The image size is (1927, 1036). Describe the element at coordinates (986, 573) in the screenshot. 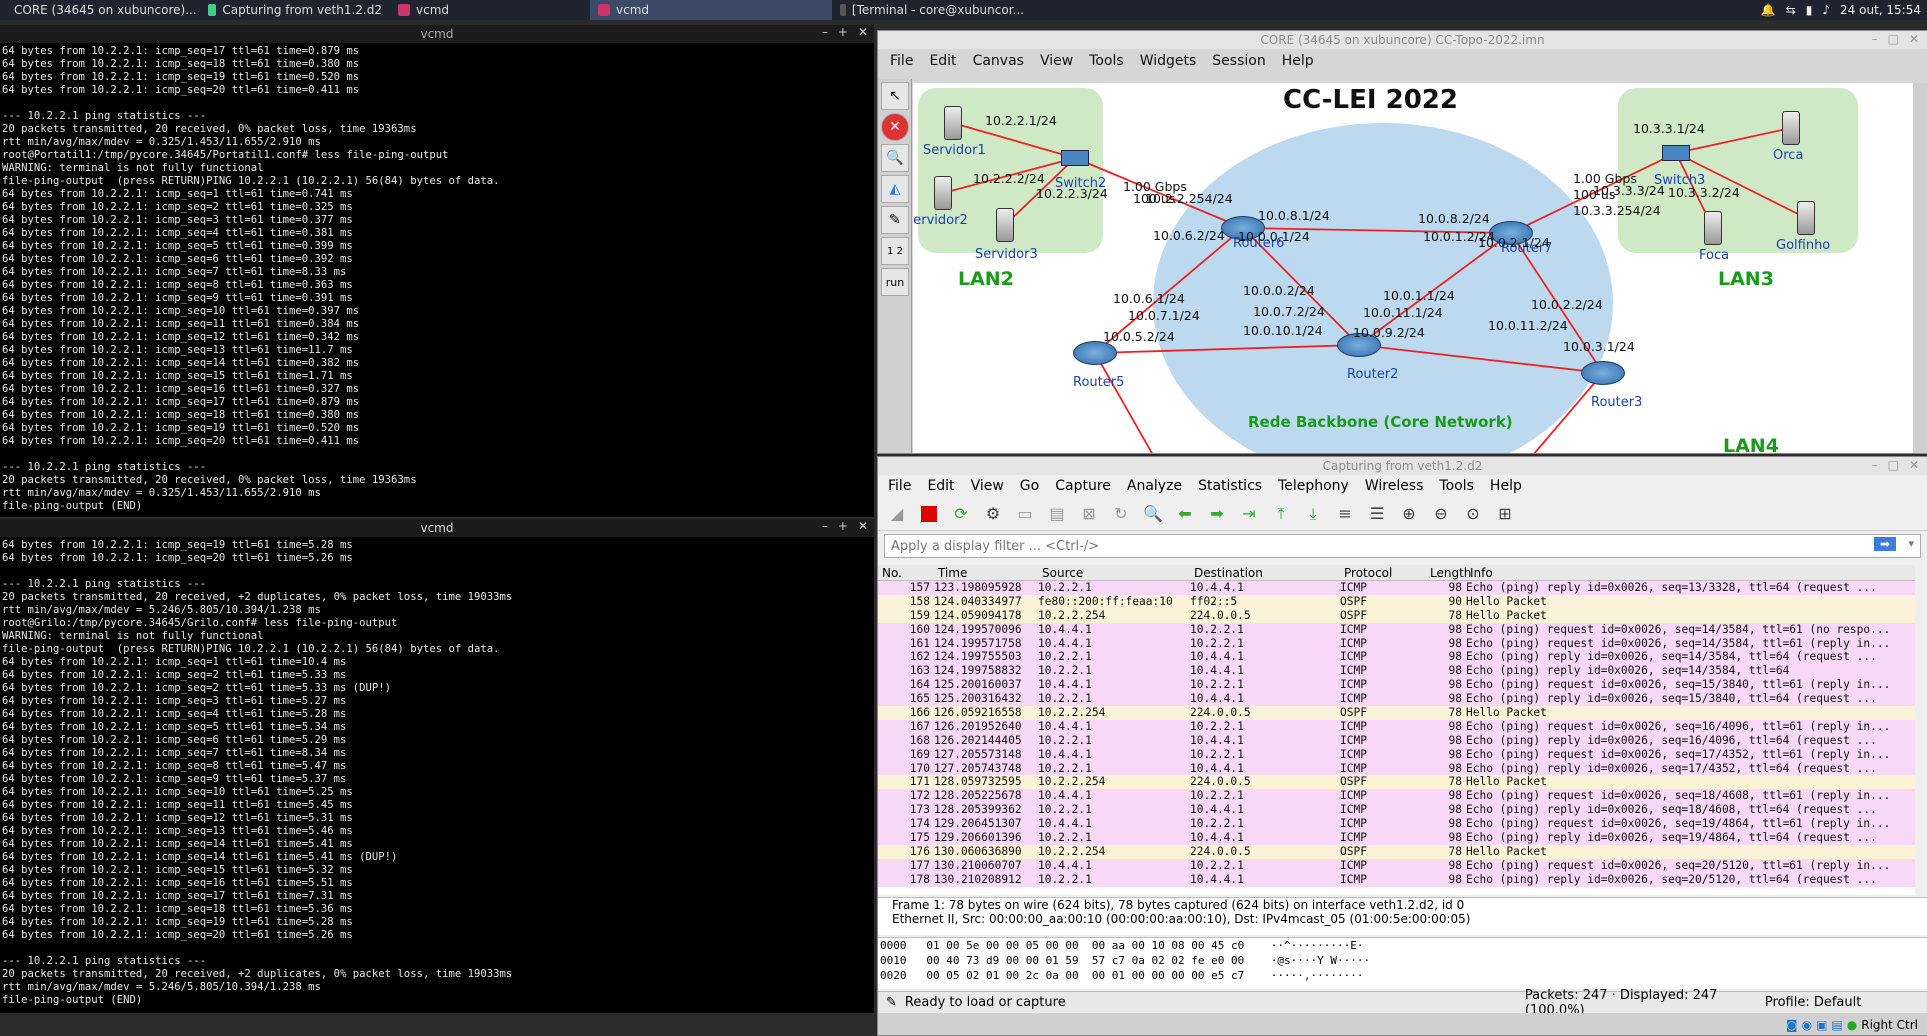

I see `column-time: Time` at that location.